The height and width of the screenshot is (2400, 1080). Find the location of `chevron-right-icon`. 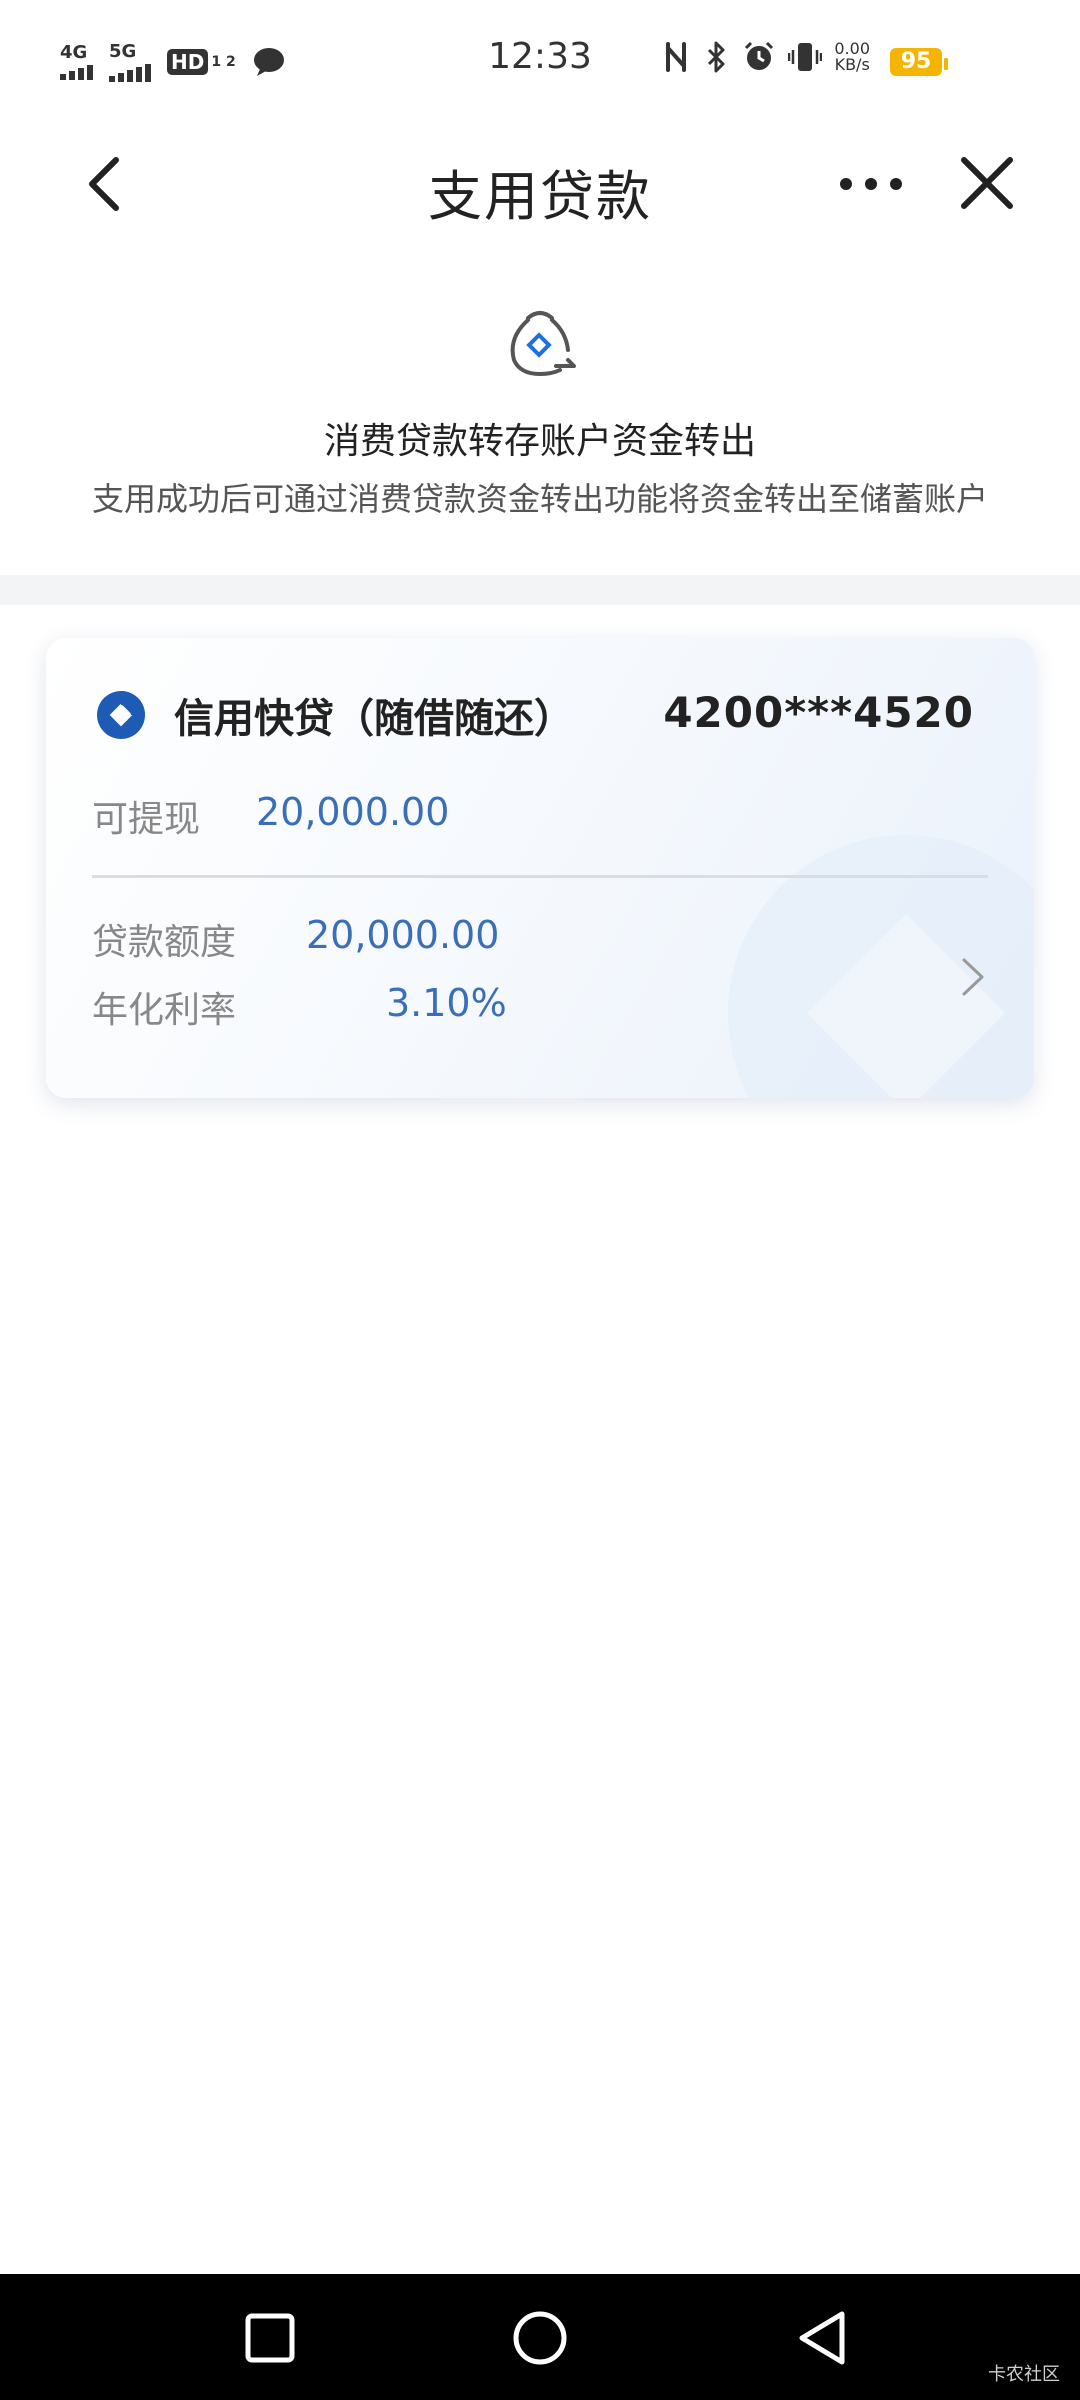

chevron-right-icon is located at coordinates (973, 977).